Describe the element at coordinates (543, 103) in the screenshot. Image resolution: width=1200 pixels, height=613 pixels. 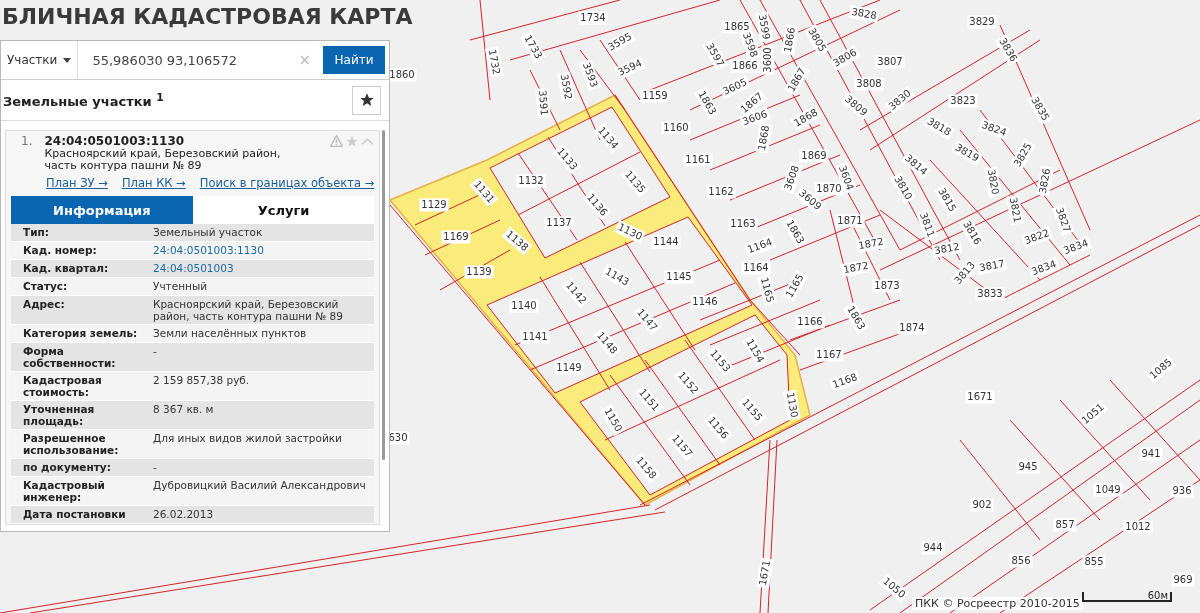
I see `parcel-number: 3591` at that location.